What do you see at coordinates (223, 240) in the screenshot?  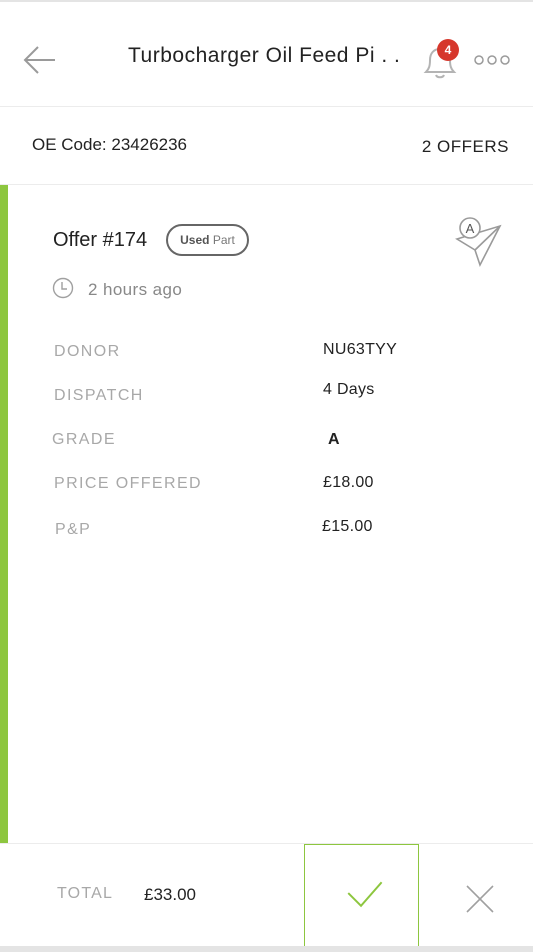 I see `tag-rest: Part` at bounding box center [223, 240].